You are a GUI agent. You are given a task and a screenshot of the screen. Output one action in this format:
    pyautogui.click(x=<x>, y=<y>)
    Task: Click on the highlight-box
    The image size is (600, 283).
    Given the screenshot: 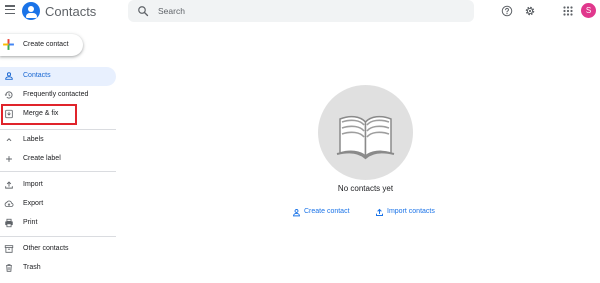 What is the action you would take?
    pyautogui.click(x=39, y=114)
    